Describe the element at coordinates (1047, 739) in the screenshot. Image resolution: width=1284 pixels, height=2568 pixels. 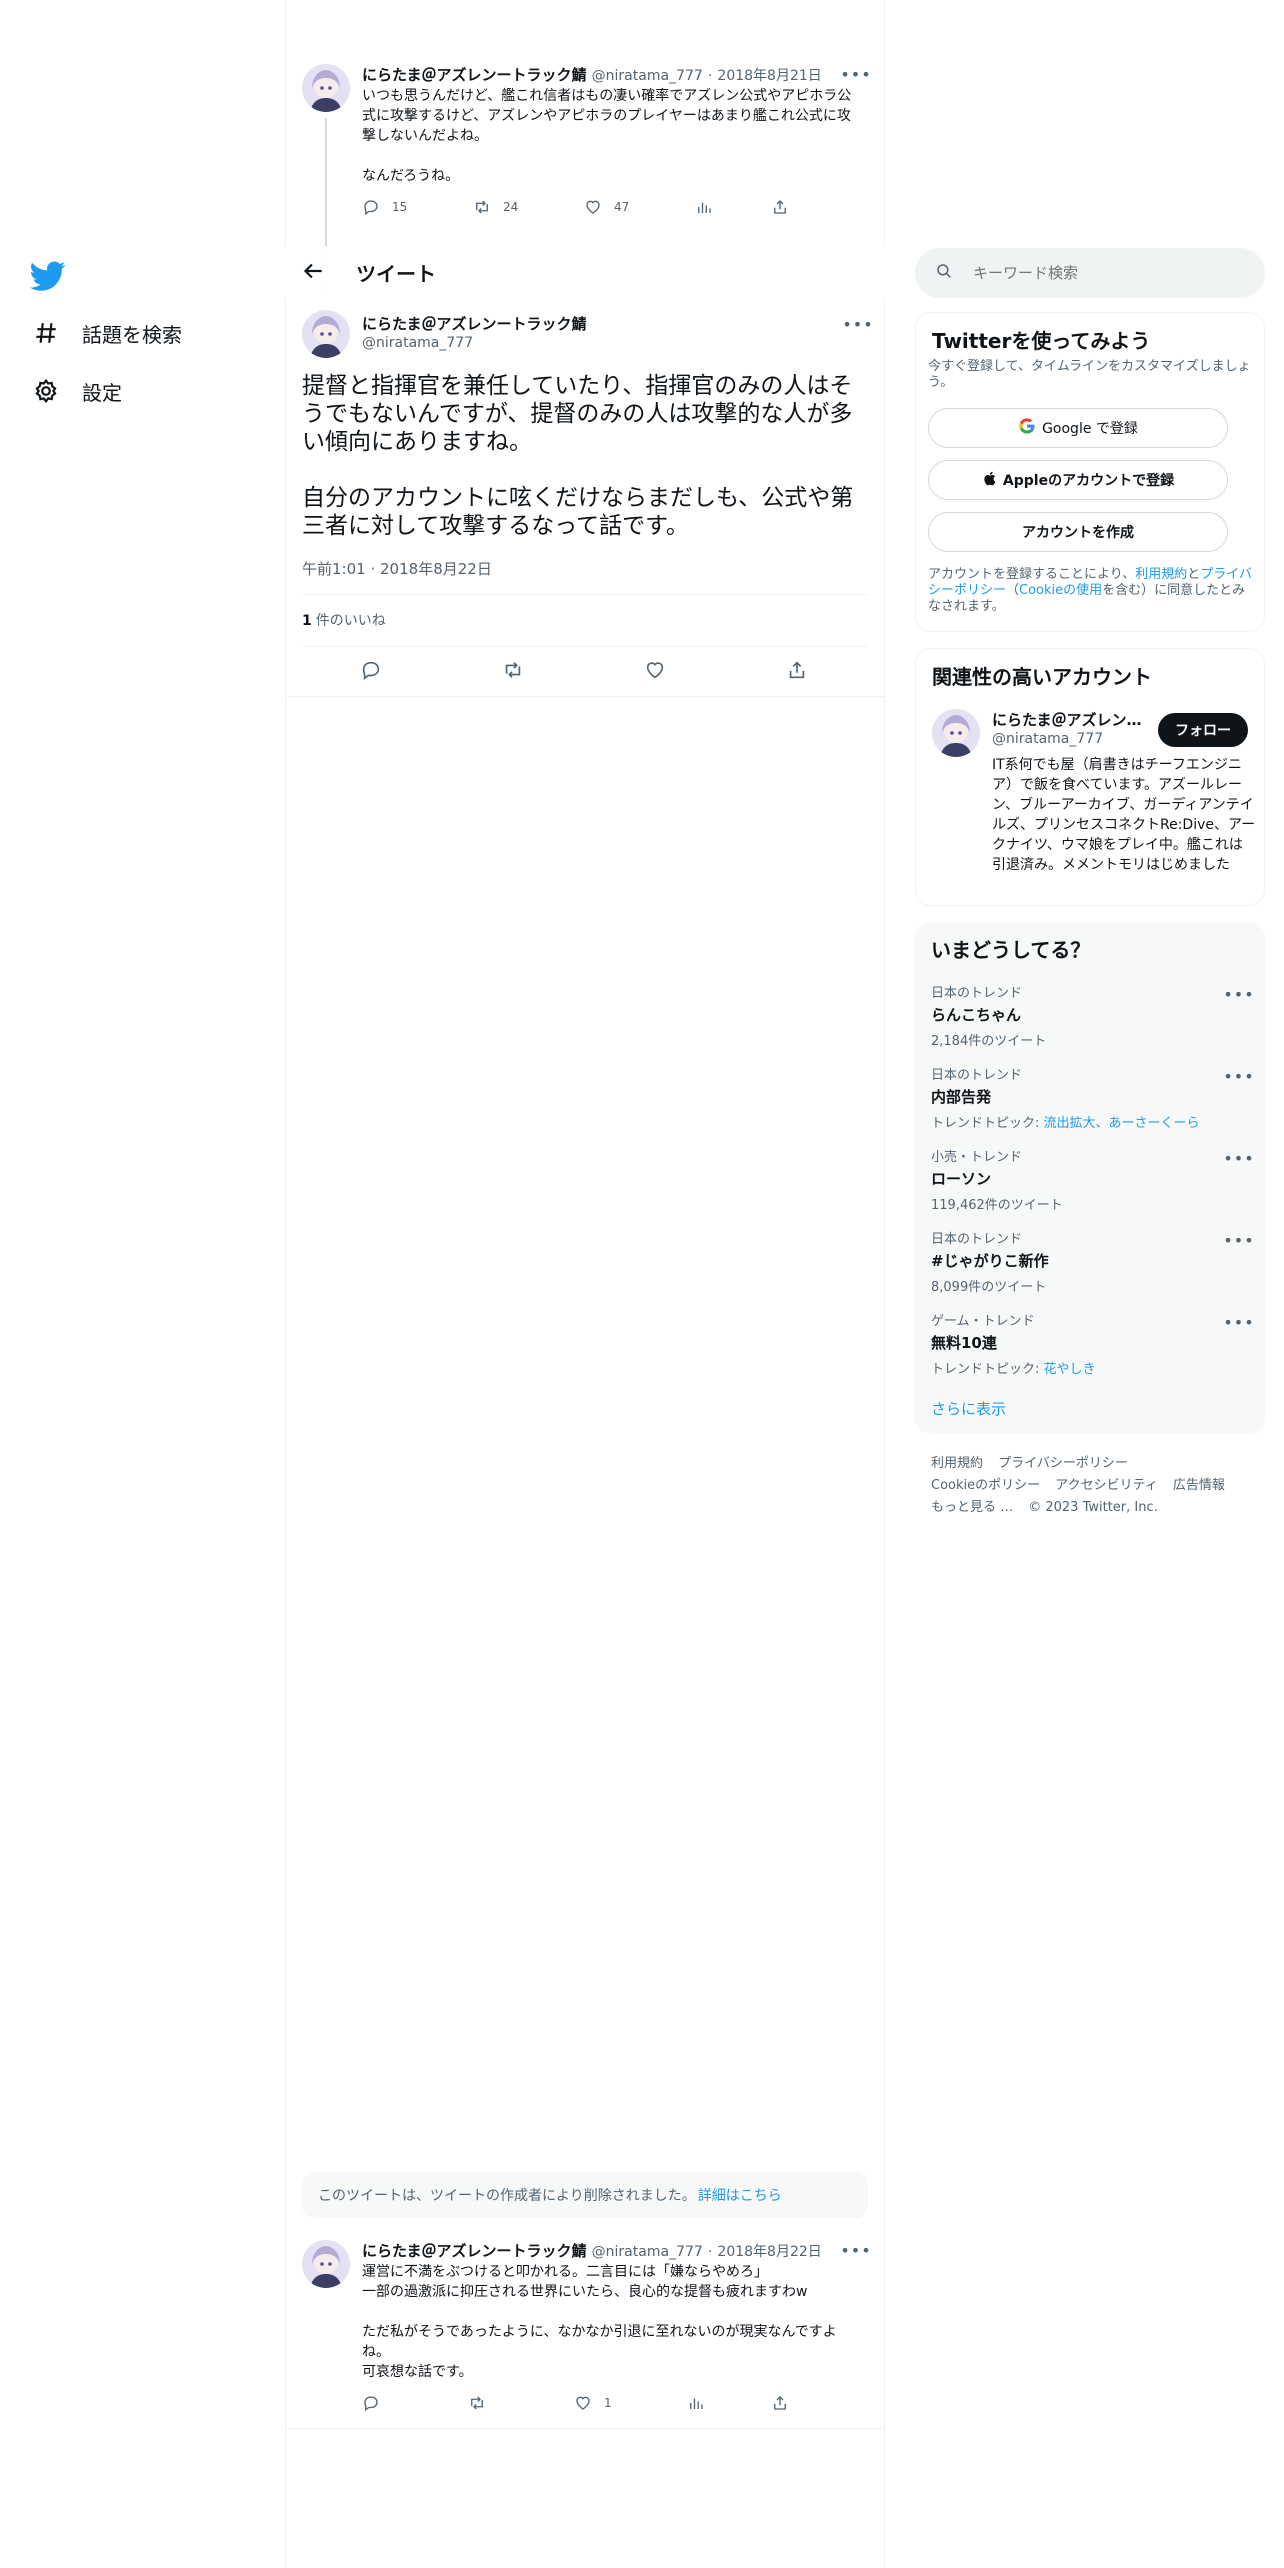
I see `related-account-handle: @niratama_777` at that location.